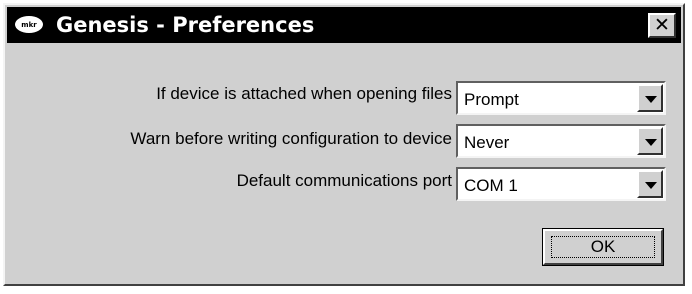  Describe the element at coordinates (304, 93) in the screenshot. I see `attach-on-open-label: If device is attached when opening files` at that location.